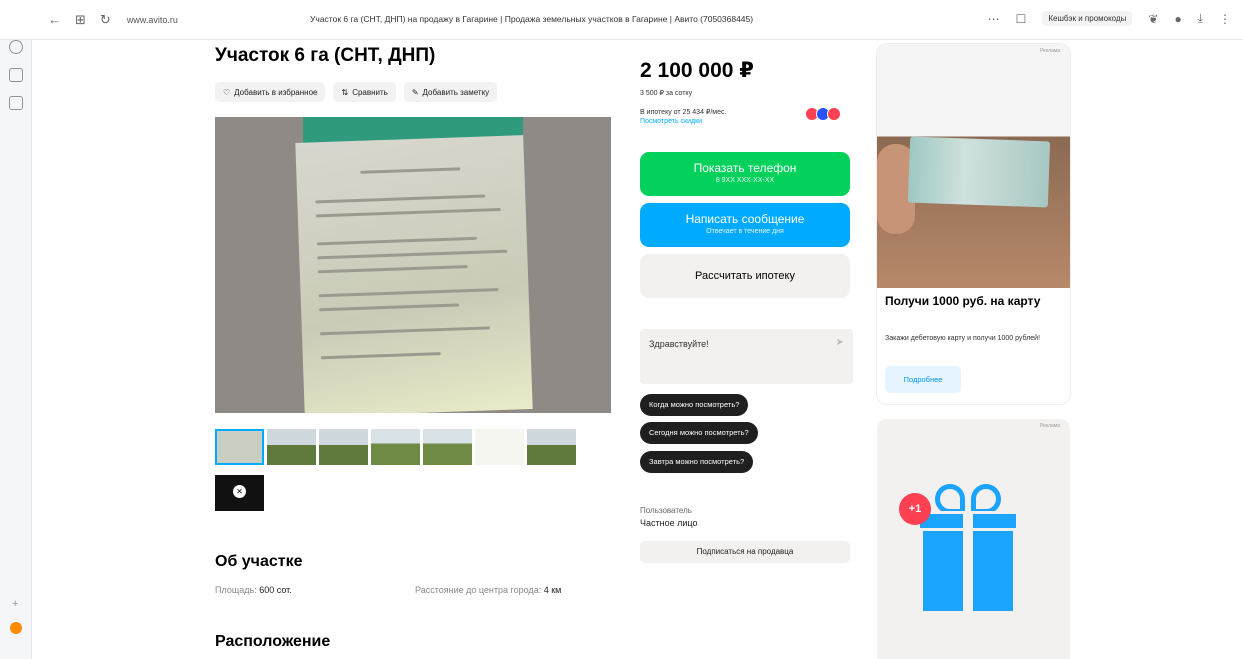 The height and width of the screenshot is (659, 1243). I want to click on favorite-label: Добавить в избранное, so click(276, 92).